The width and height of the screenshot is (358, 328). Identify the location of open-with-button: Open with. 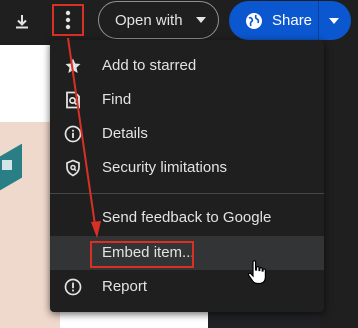
(158, 20).